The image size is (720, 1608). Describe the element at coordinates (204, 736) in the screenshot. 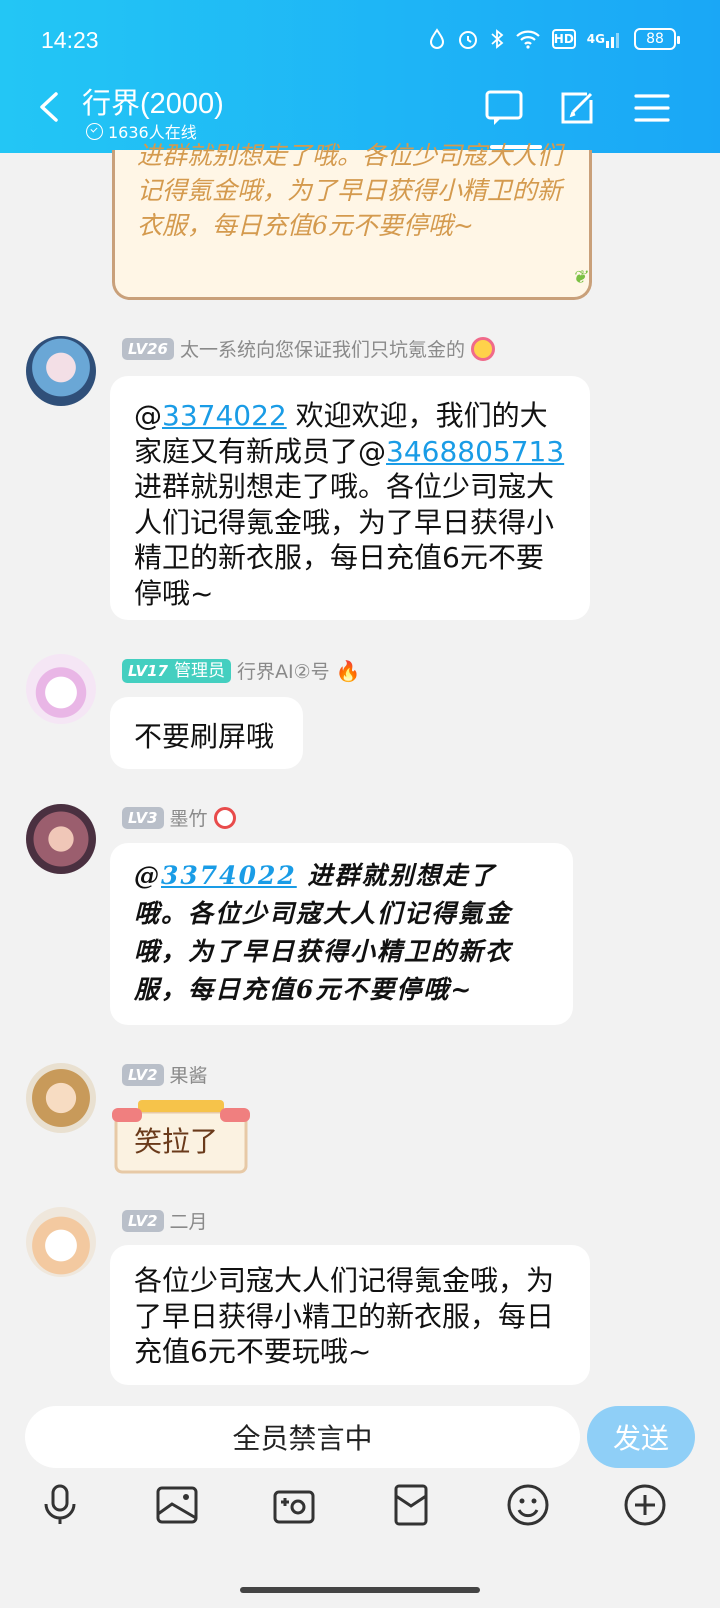

I see `message-text: 不要刷屏哦` at that location.